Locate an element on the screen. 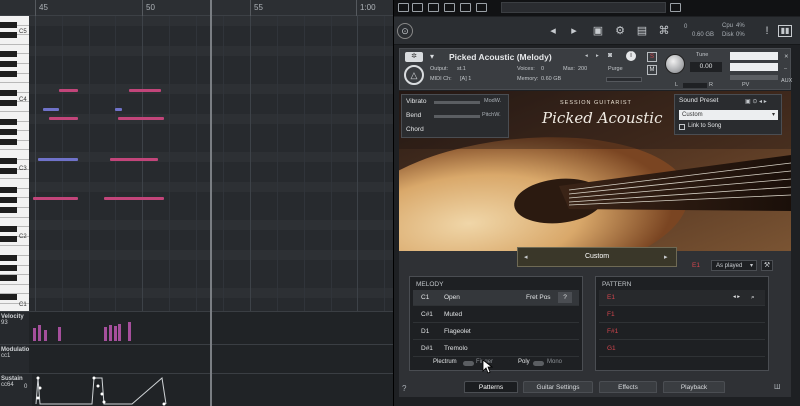  velocity-lane-header: Velocity 93 is located at coordinates (14, 328).